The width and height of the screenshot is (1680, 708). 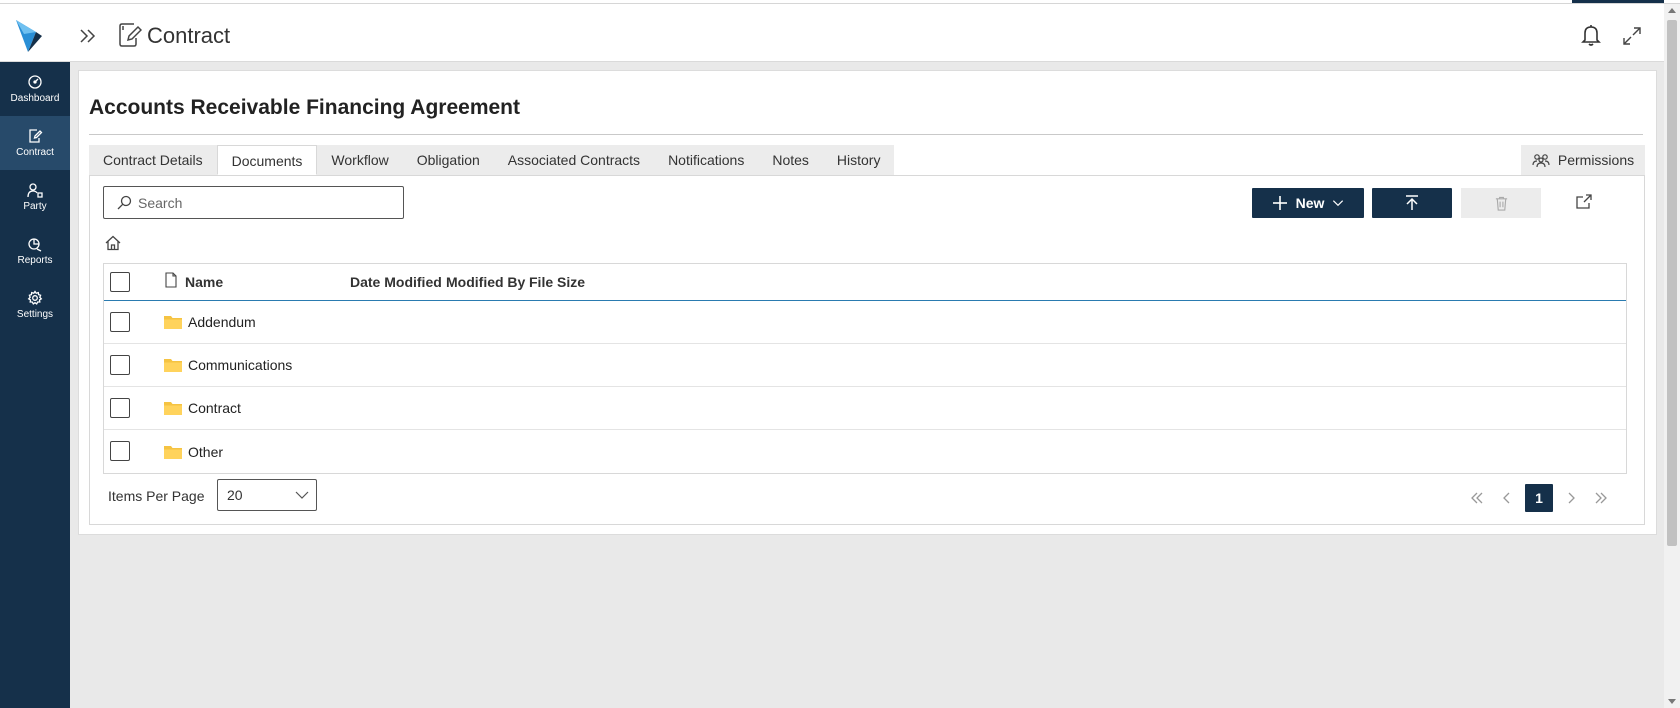 I want to click on delete-button, so click(x=1501, y=203).